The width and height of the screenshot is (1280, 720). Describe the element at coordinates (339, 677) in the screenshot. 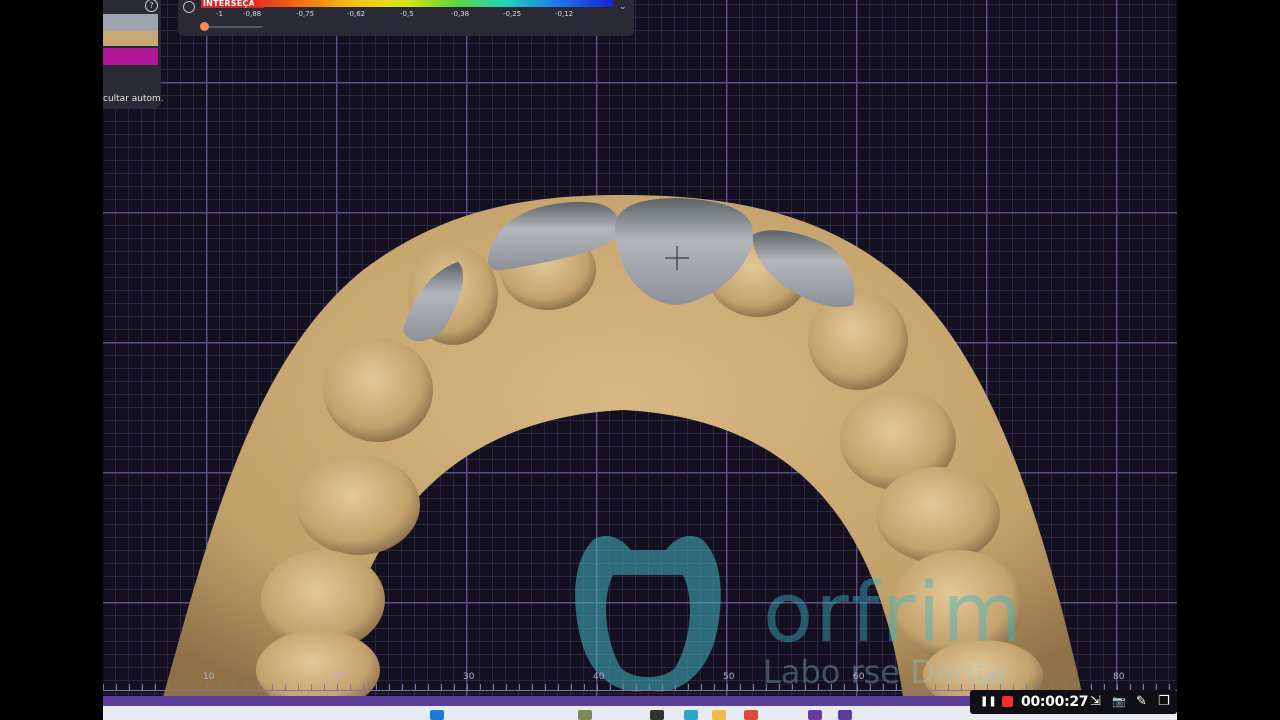

I see `ruler-label: 20` at that location.